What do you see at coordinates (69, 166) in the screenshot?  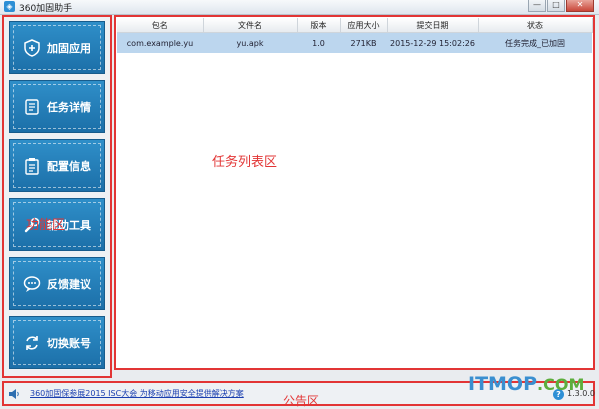 I see `menu-label: 配置信息` at bounding box center [69, 166].